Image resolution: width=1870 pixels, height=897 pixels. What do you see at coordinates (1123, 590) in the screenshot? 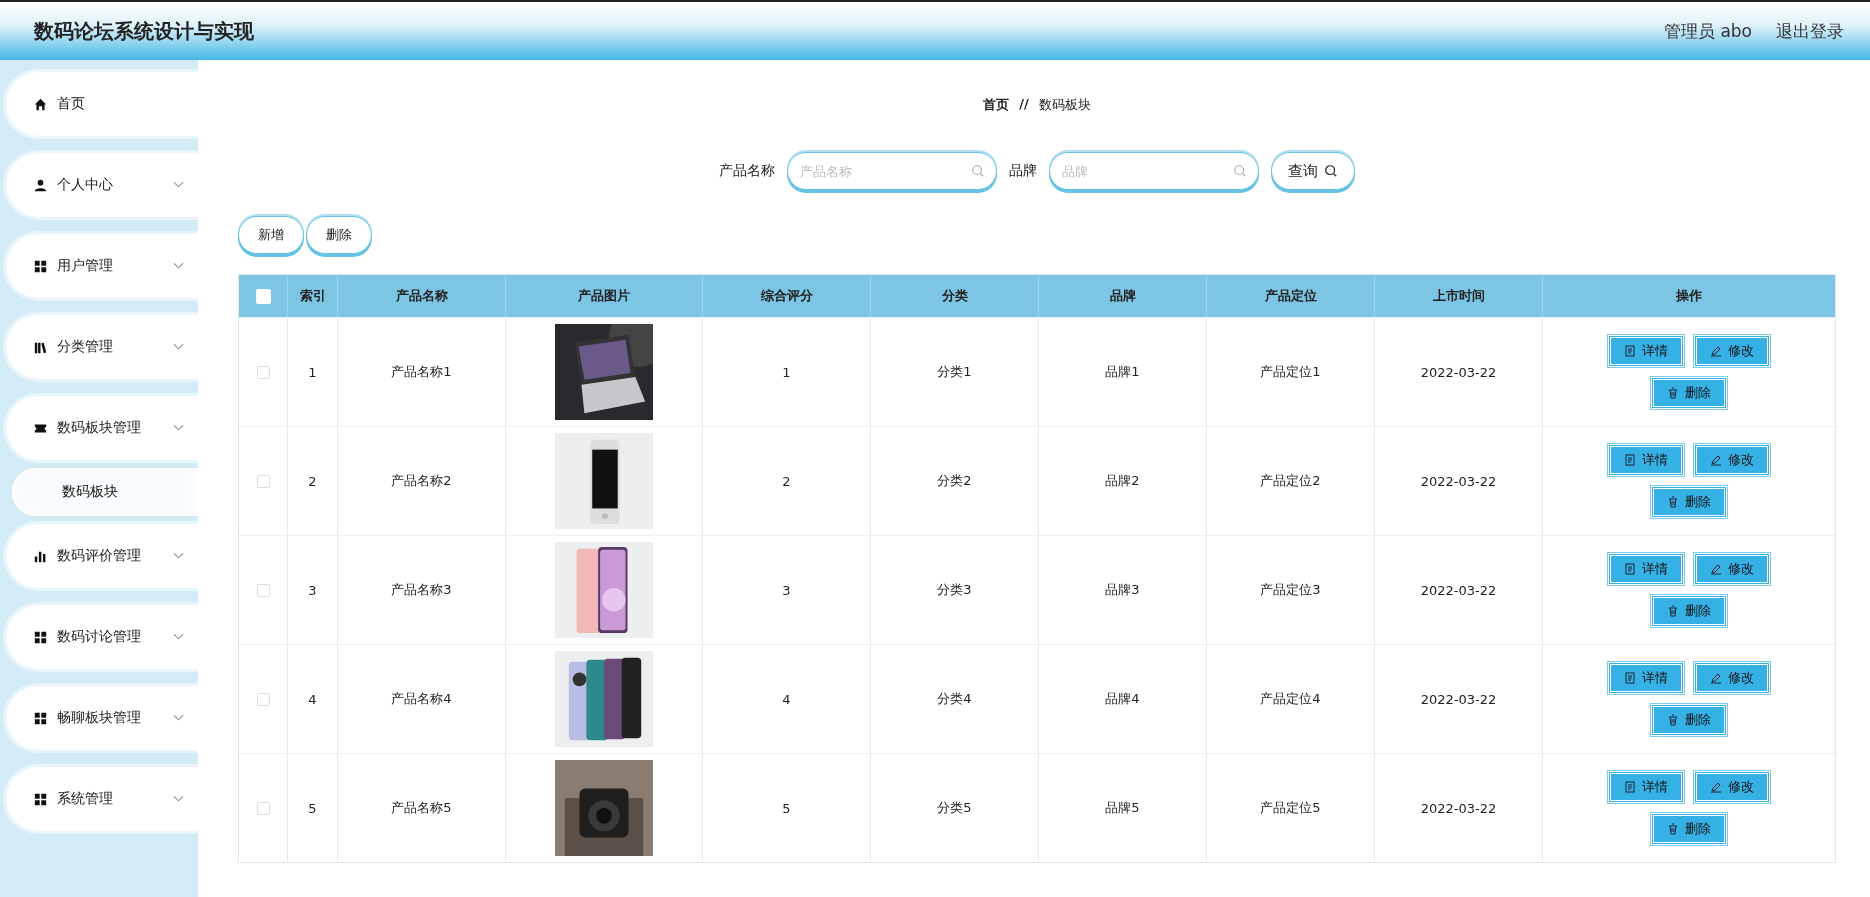
I see `table-cell: 品牌3` at bounding box center [1123, 590].